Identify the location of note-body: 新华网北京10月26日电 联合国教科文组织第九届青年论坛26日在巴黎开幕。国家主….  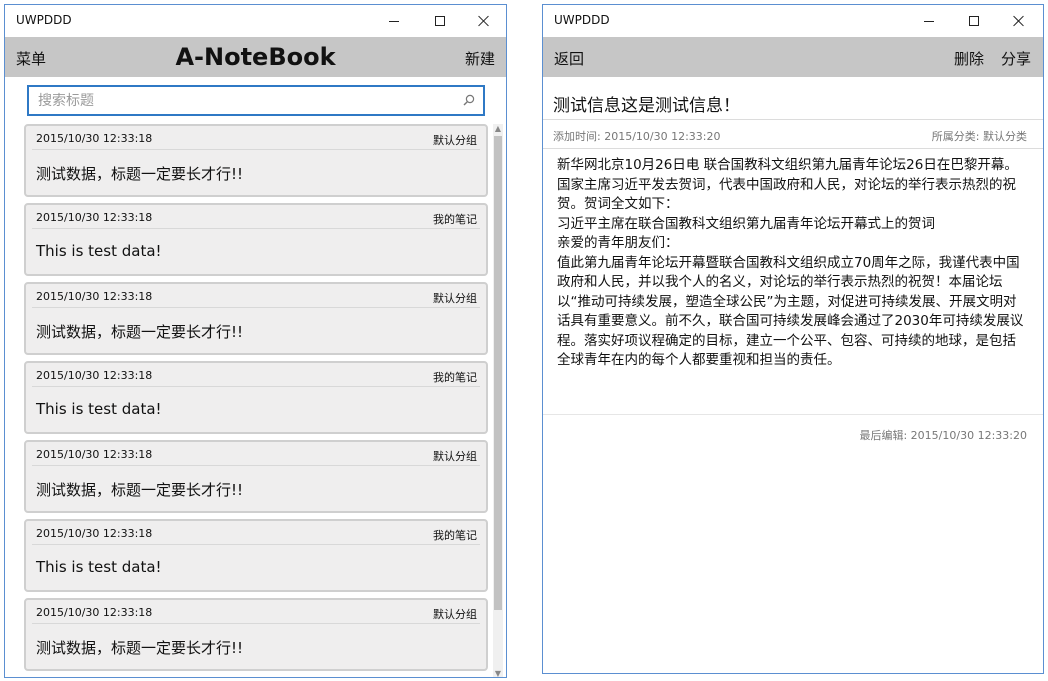
(793, 263).